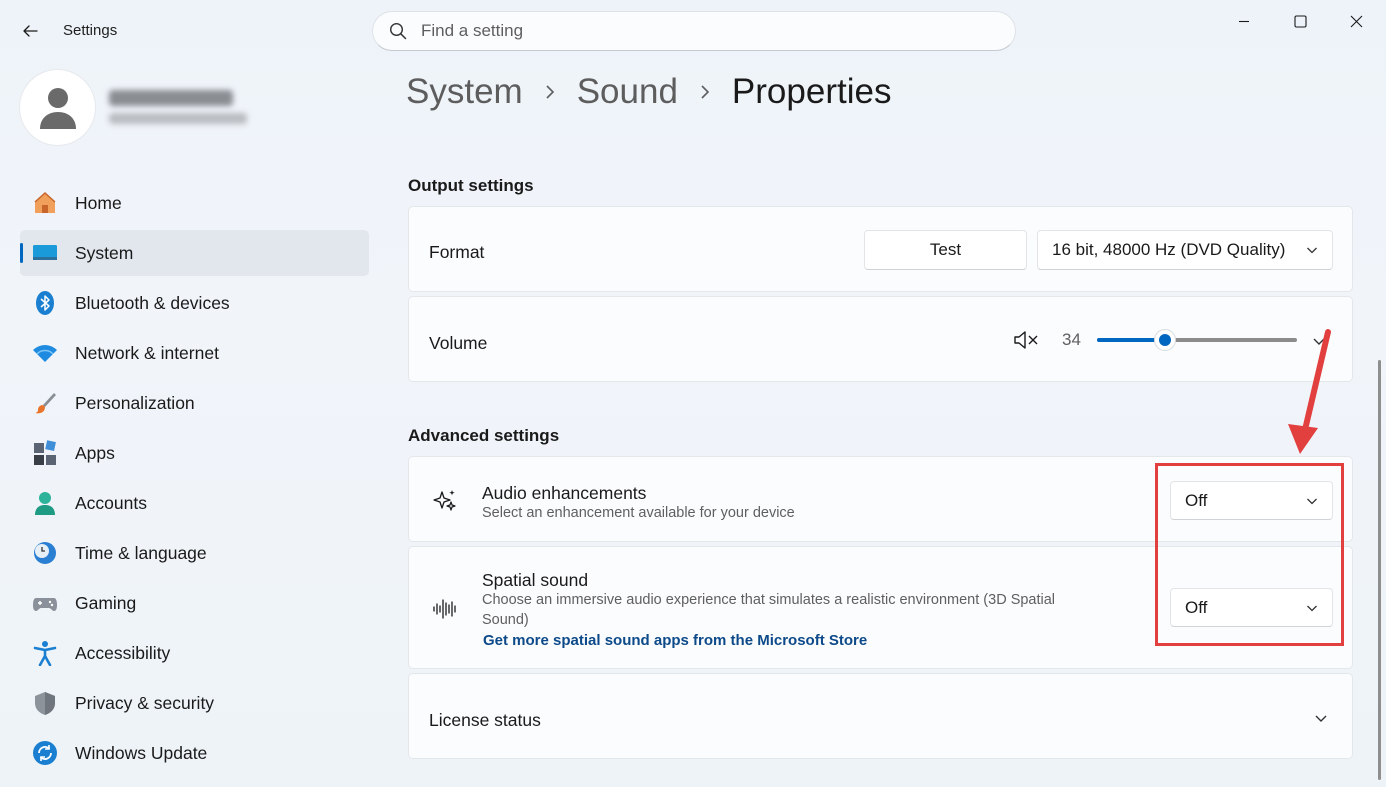 The height and width of the screenshot is (787, 1386). I want to click on avatar, so click(57, 107).